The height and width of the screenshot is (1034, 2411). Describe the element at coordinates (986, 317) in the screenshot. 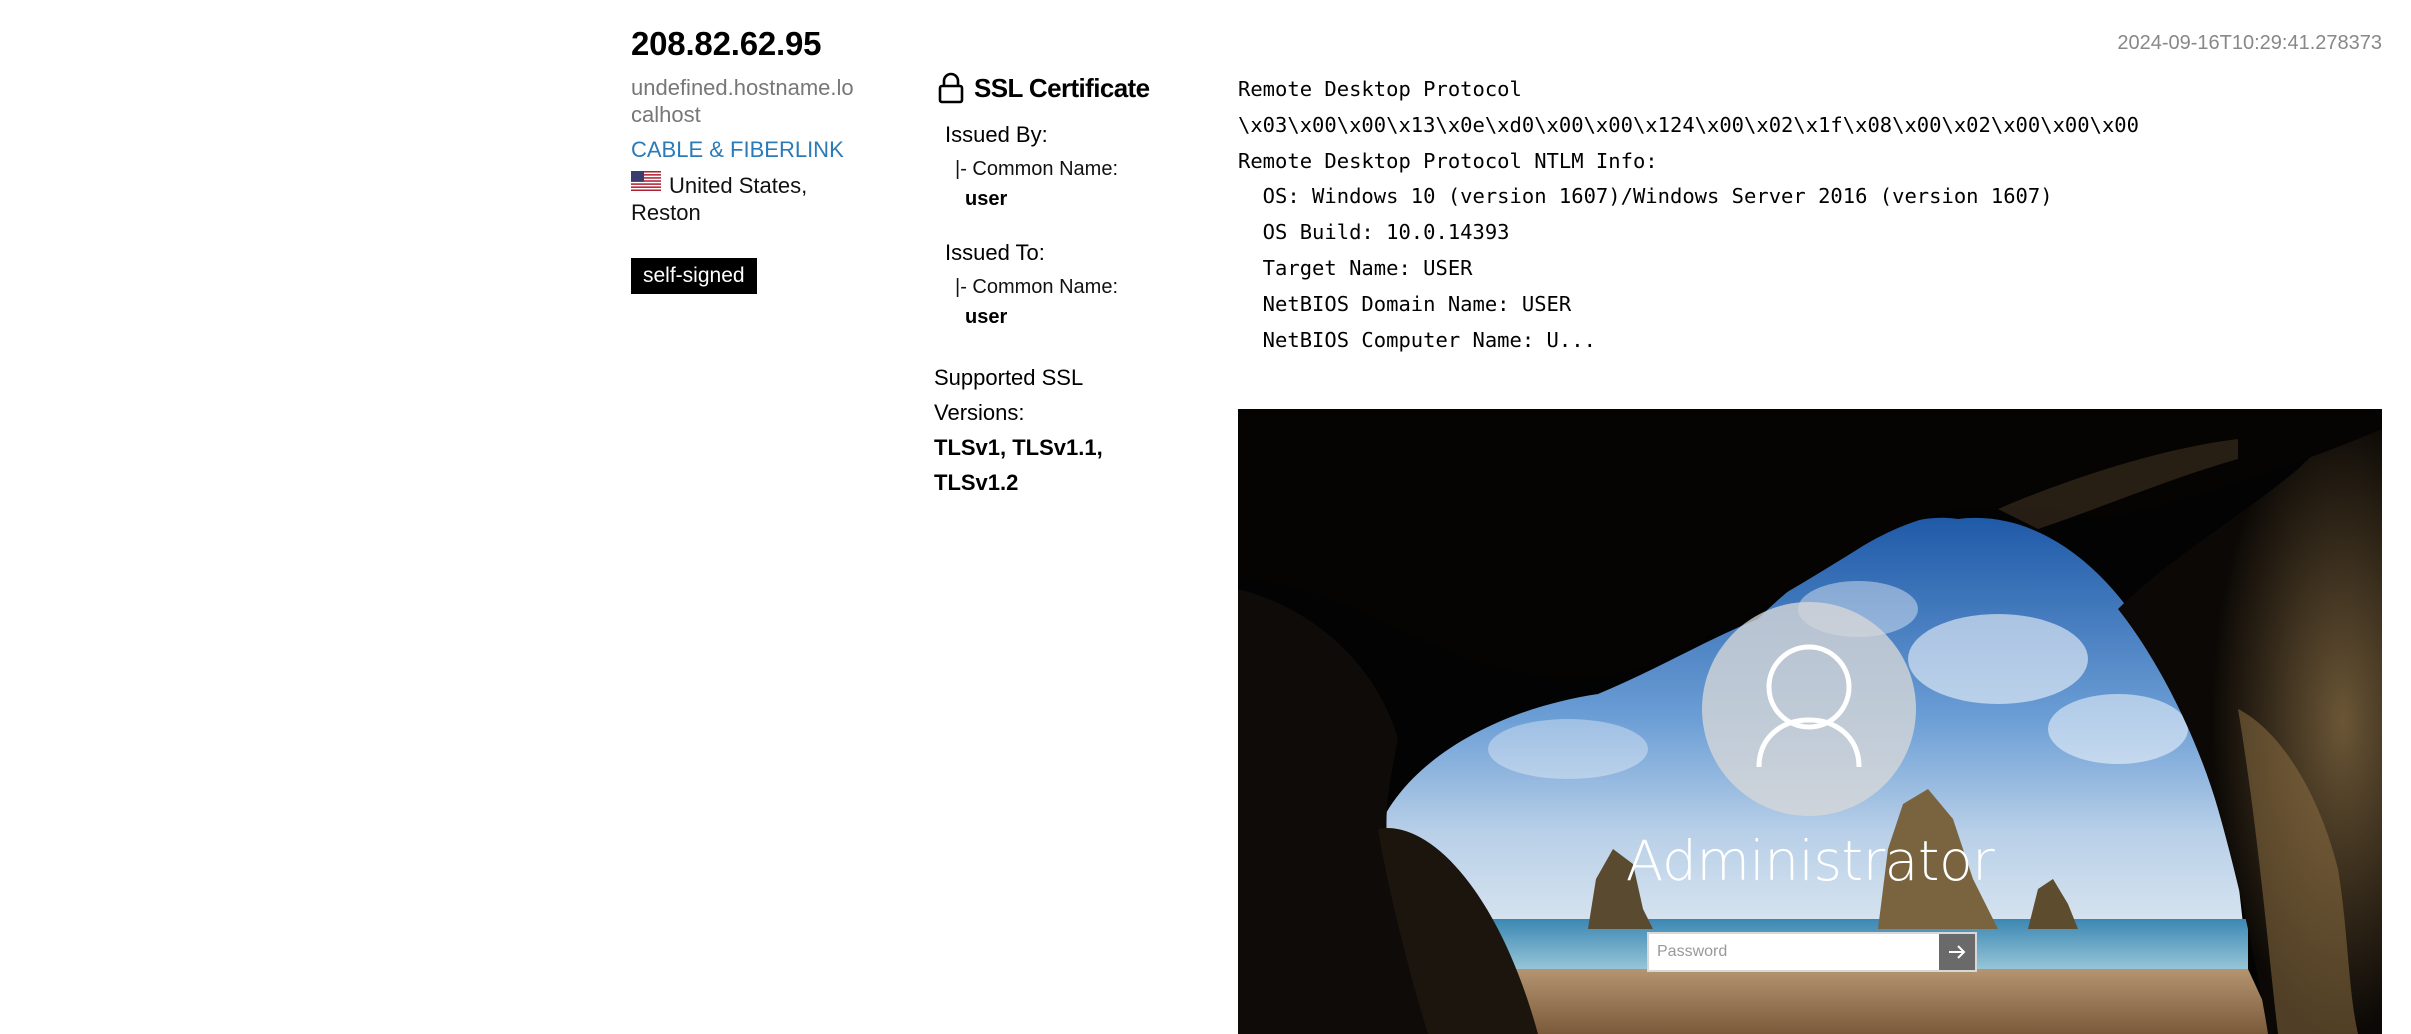

I see `issued-to-cn-value: user` at that location.